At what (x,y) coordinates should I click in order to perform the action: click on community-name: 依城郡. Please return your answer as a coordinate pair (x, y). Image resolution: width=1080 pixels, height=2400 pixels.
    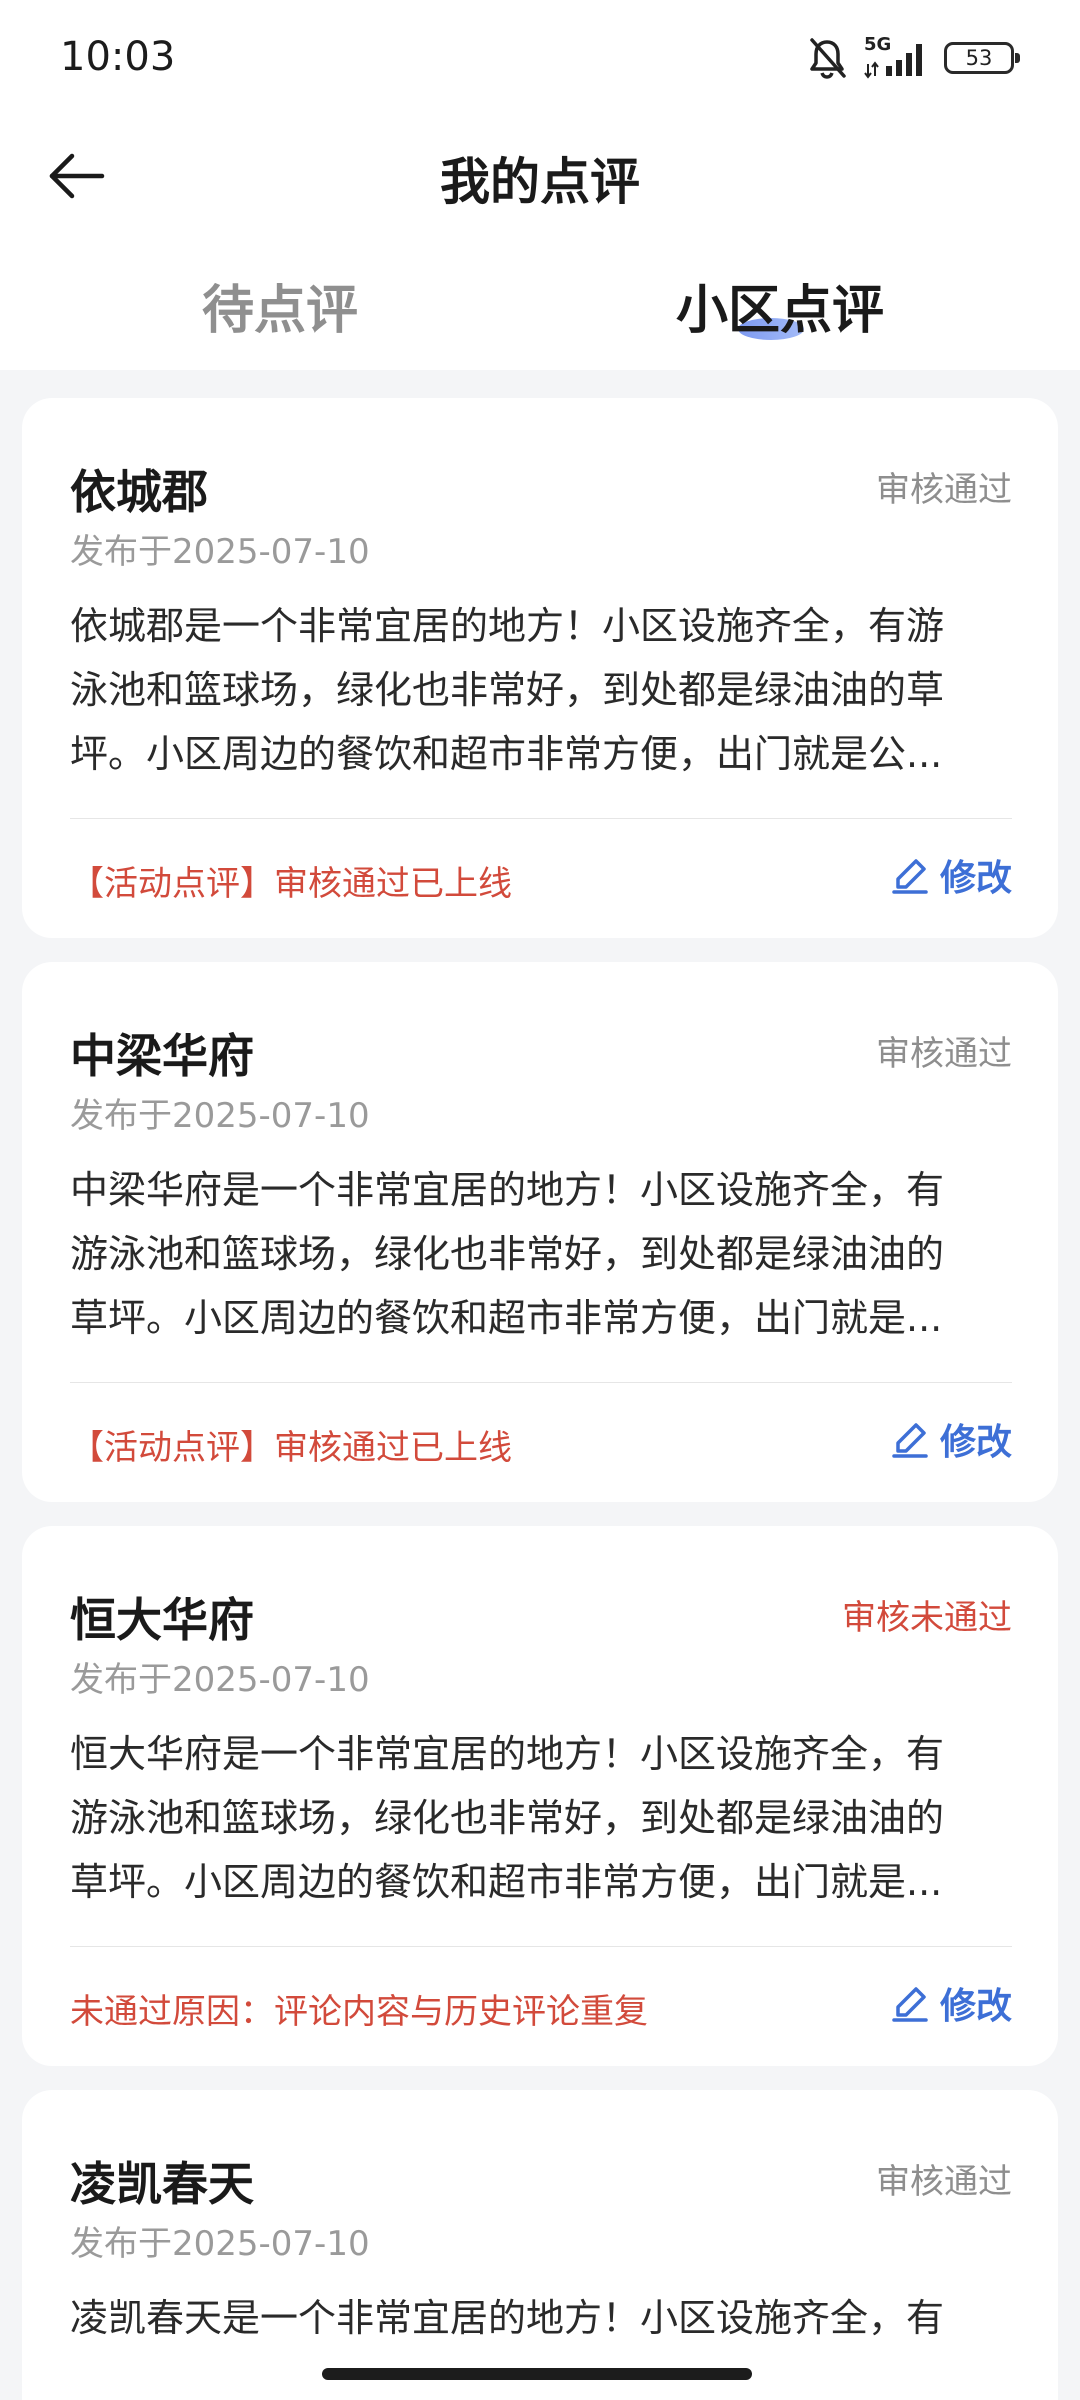
    Looking at the image, I should click on (139, 492).